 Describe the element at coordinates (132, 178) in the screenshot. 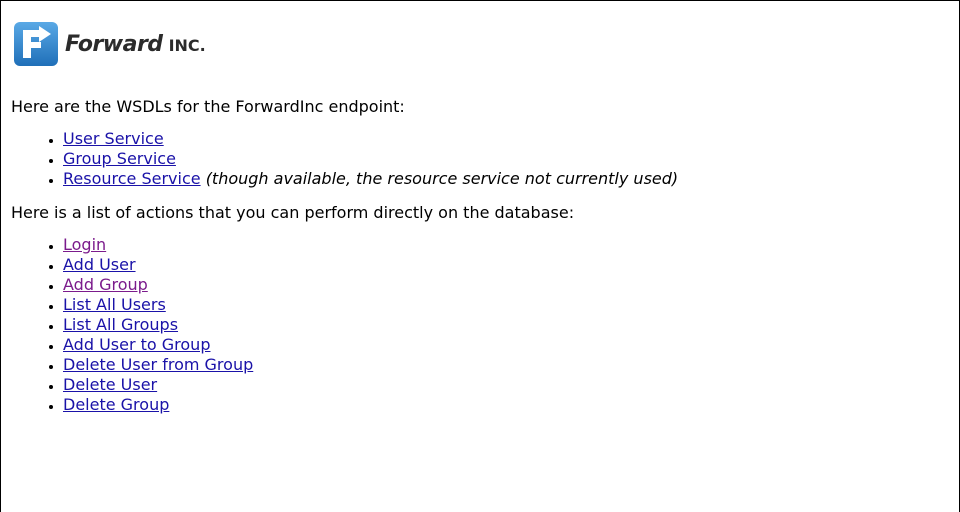

I see `resource-service-link: Resource Service` at that location.